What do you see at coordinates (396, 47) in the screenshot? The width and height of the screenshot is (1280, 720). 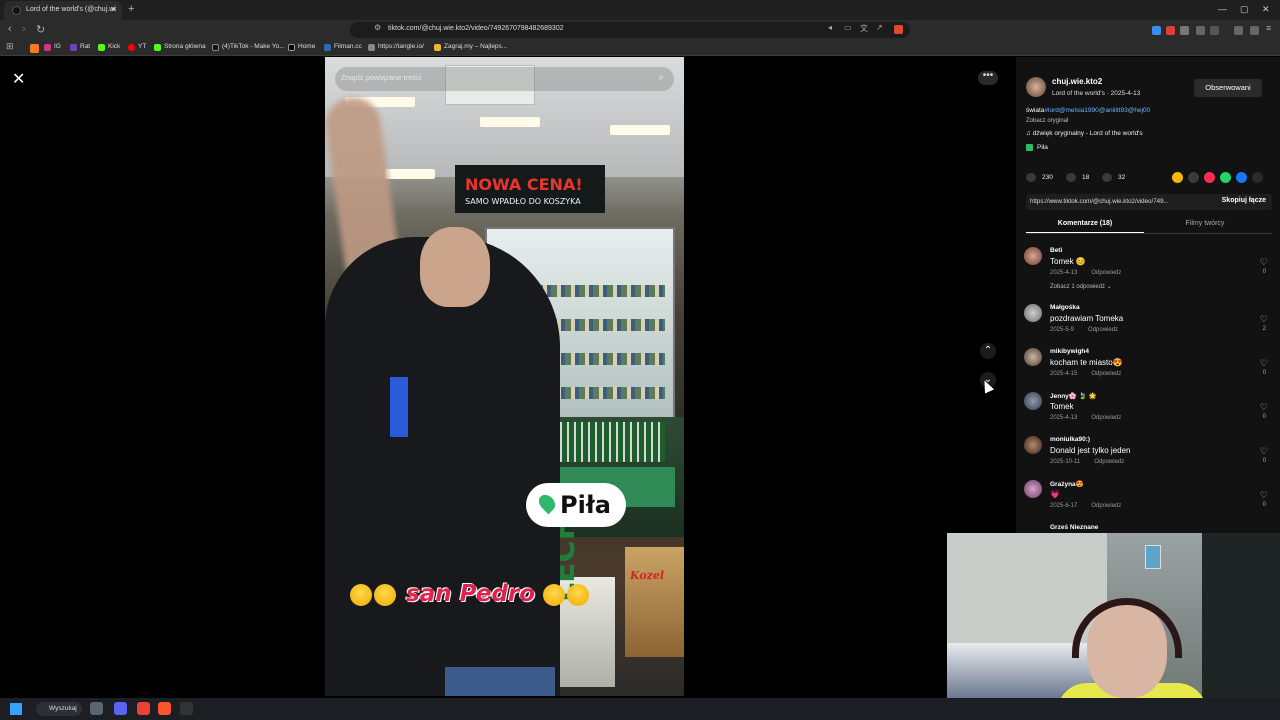 I see `bookmark-item: https://tangle.io/` at bounding box center [396, 47].